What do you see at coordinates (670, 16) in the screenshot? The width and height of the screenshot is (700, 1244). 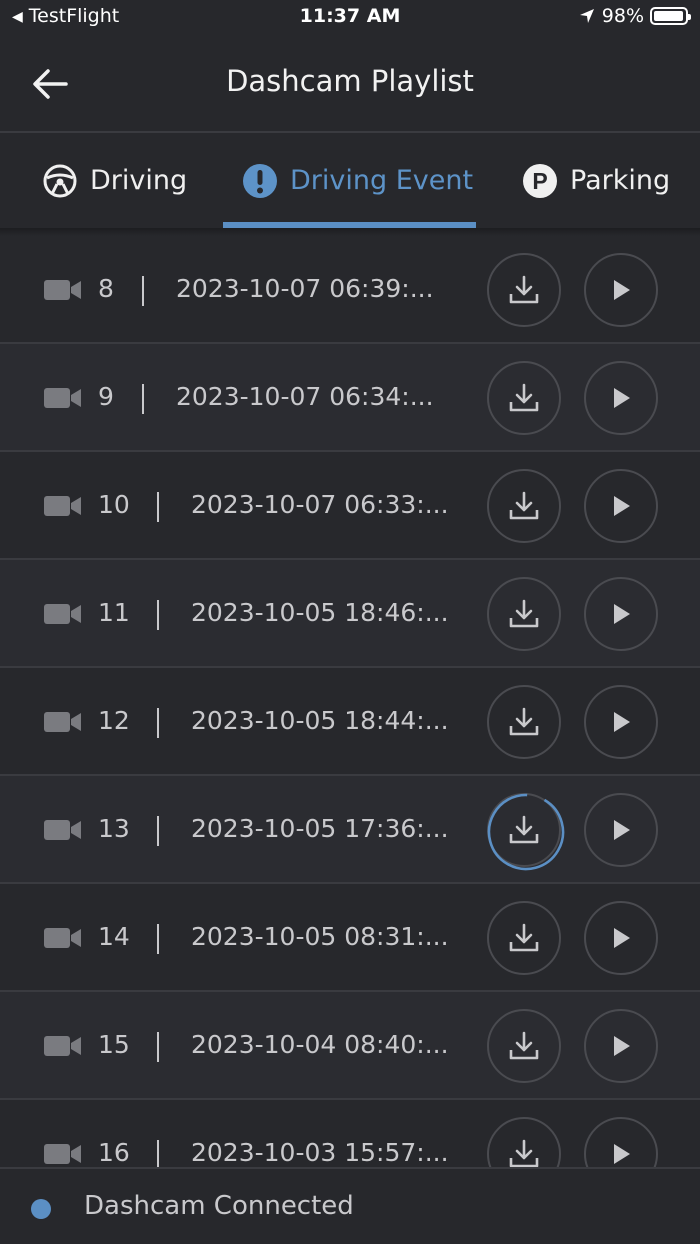 I see `battery-icon` at bounding box center [670, 16].